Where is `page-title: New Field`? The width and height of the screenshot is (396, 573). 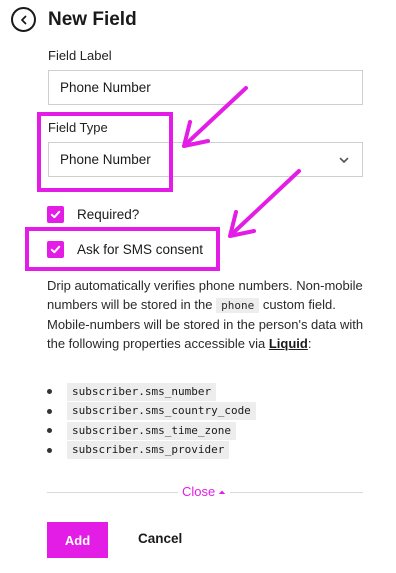 page-title: New Field is located at coordinates (92, 19).